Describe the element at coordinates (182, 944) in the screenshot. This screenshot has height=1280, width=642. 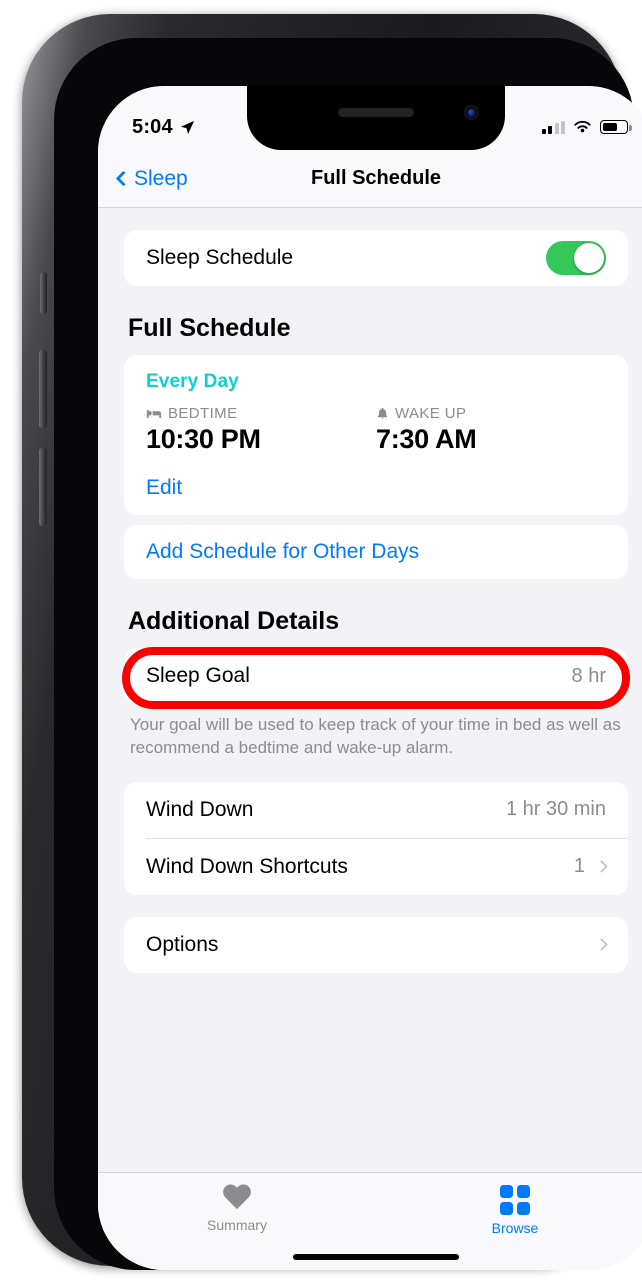
I see `options-label: Options` at that location.